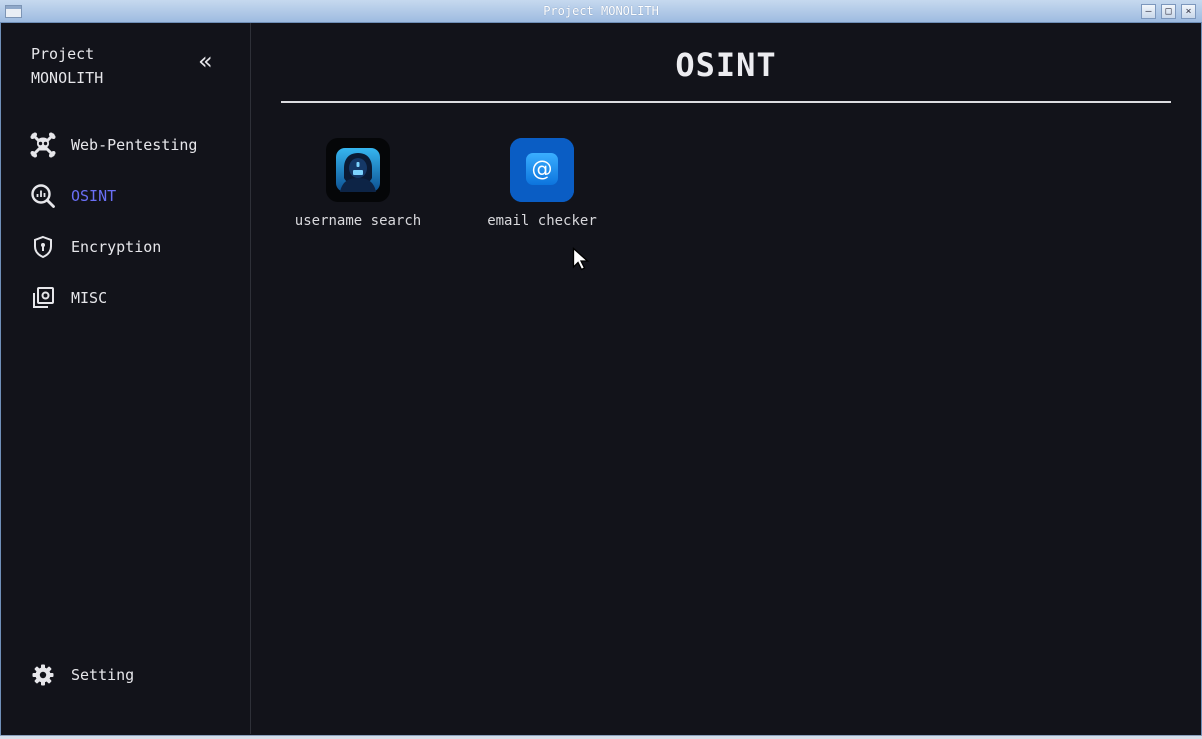  I want to click on sidebar-item-setting: Setting, so click(134, 675).